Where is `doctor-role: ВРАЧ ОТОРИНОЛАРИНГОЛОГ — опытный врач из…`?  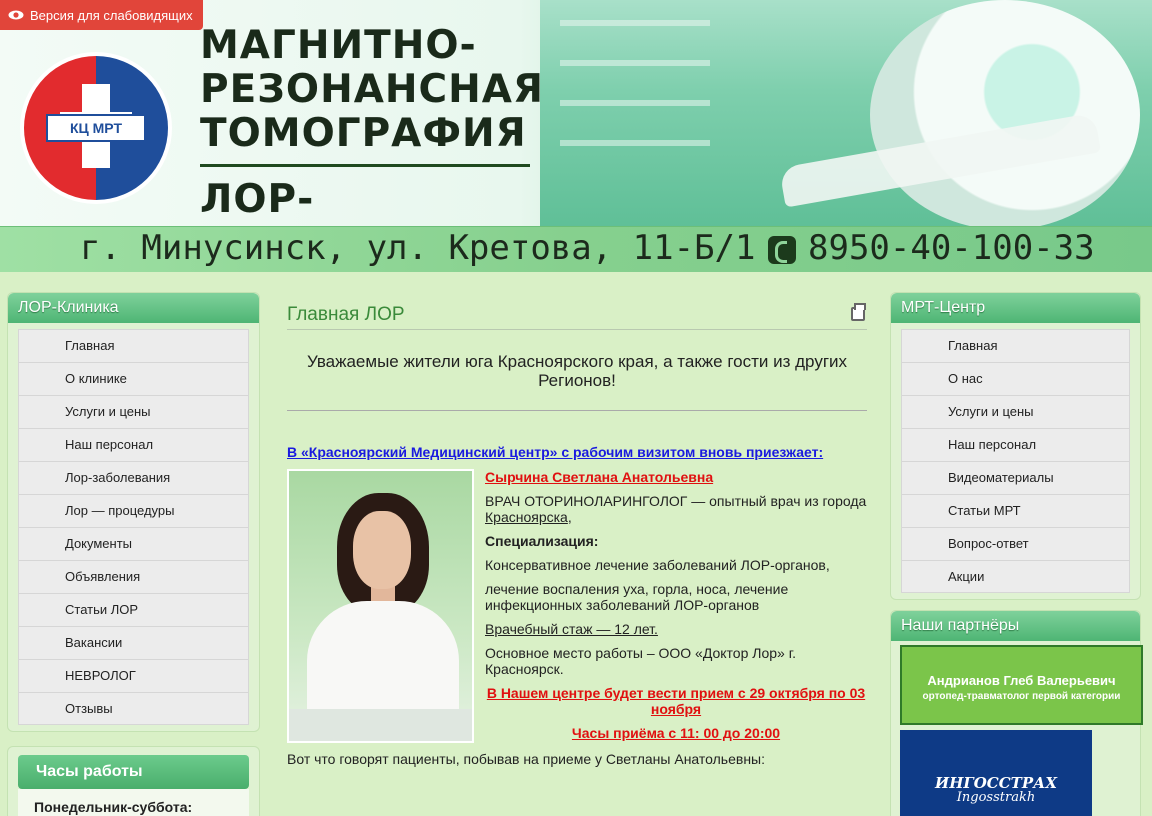
doctor-role: ВРАЧ ОТОРИНОЛАРИНГОЛОГ — опытный врач из… is located at coordinates (676, 501).